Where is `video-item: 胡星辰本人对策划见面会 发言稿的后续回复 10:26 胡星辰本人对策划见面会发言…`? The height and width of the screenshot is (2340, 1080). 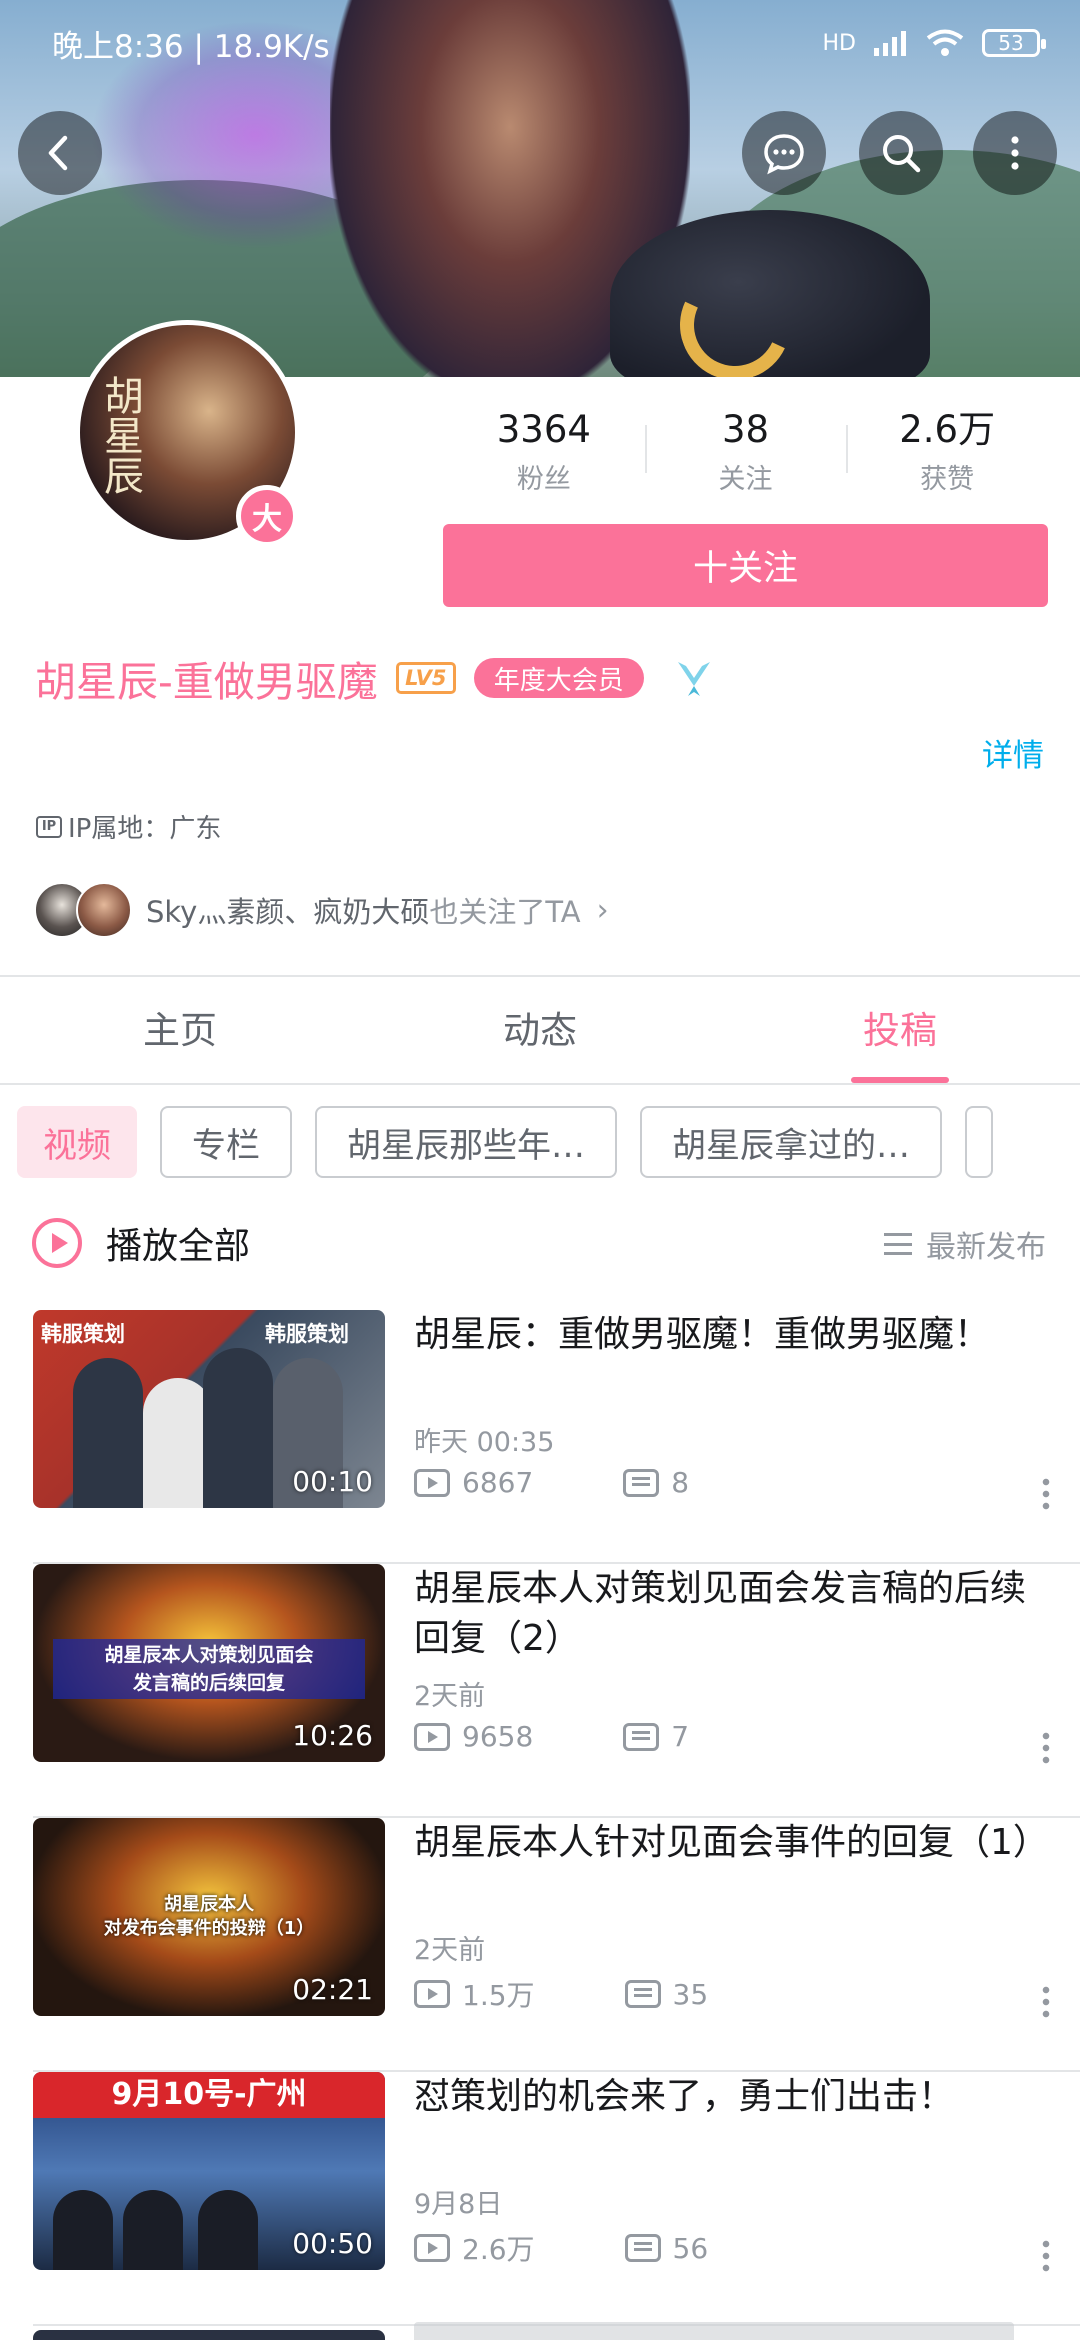
video-item: 胡星辰本人对策划见面会 发言稿的后续回复 10:26 胡星辰本人对策划见面会发言… is located at coordinates (540, 1691).